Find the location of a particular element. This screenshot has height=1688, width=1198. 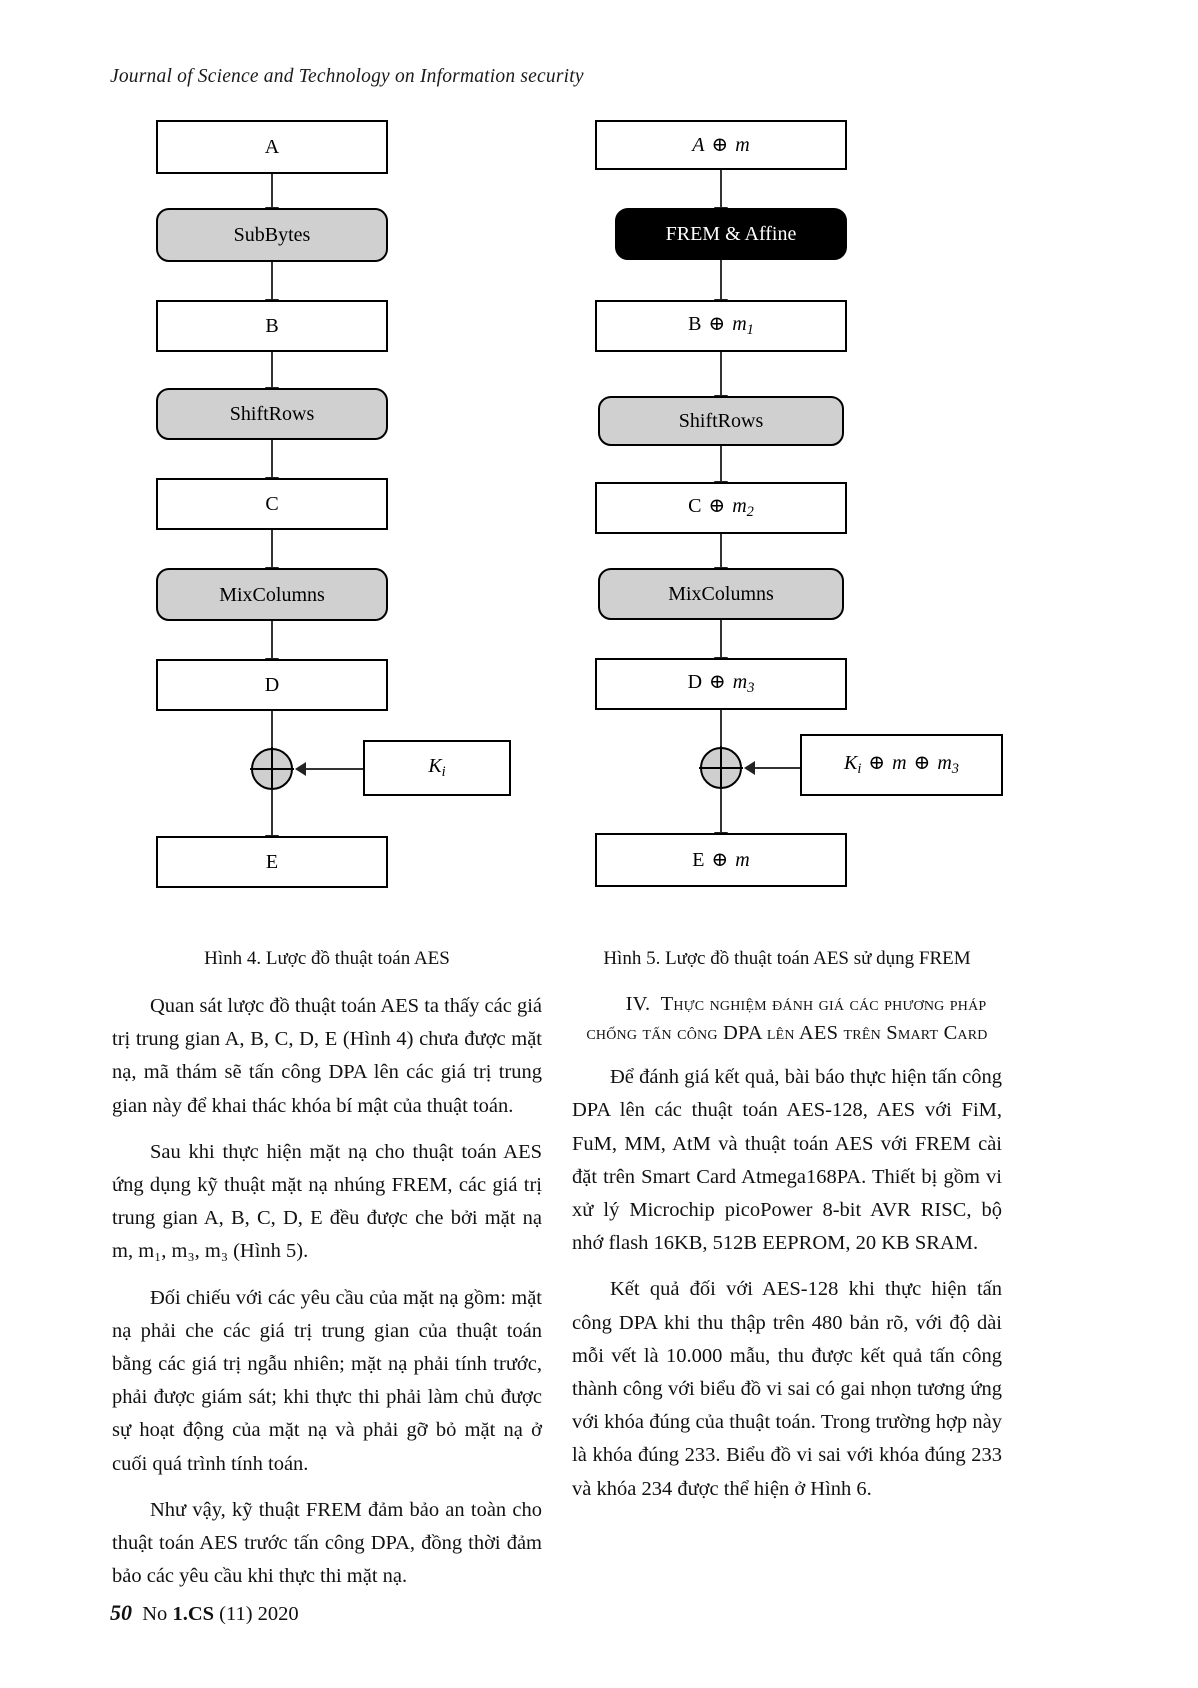

flow4-node-e: E is located at coordinates (272, 862).